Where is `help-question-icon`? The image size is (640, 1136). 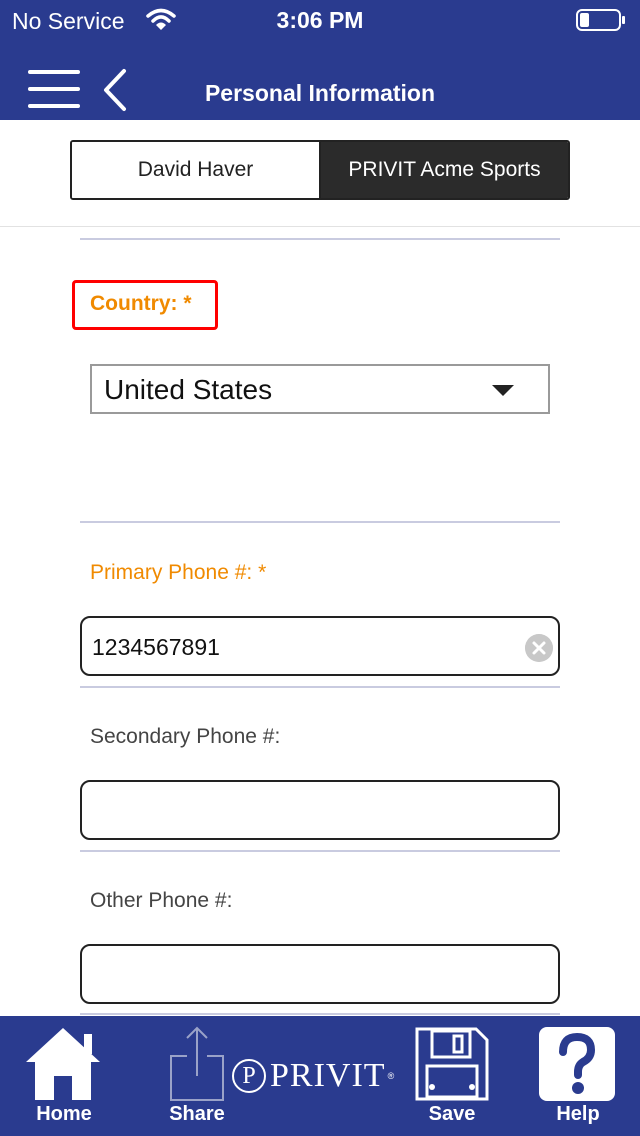
help-question-icon is located at coordinates (577, 1064).